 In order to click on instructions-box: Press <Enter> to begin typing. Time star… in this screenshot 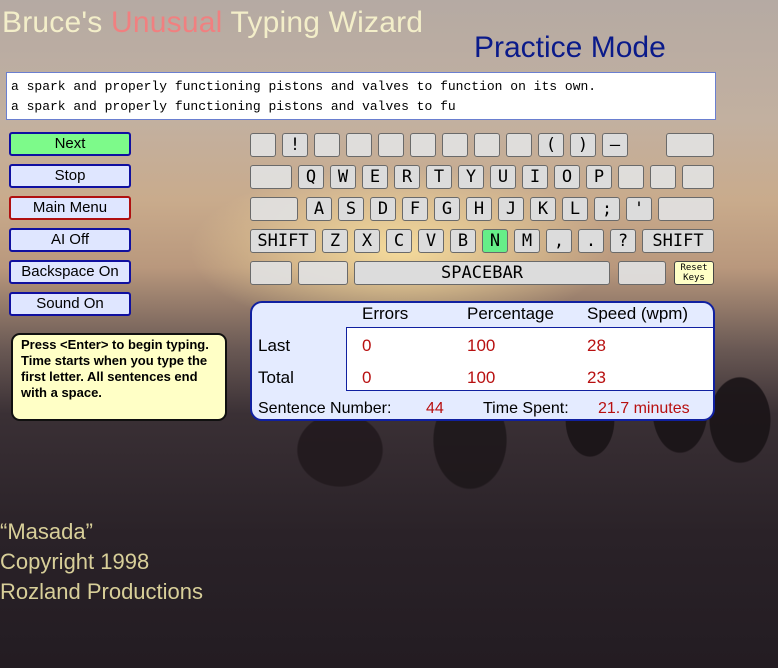, I will do `click(119, 377)`.